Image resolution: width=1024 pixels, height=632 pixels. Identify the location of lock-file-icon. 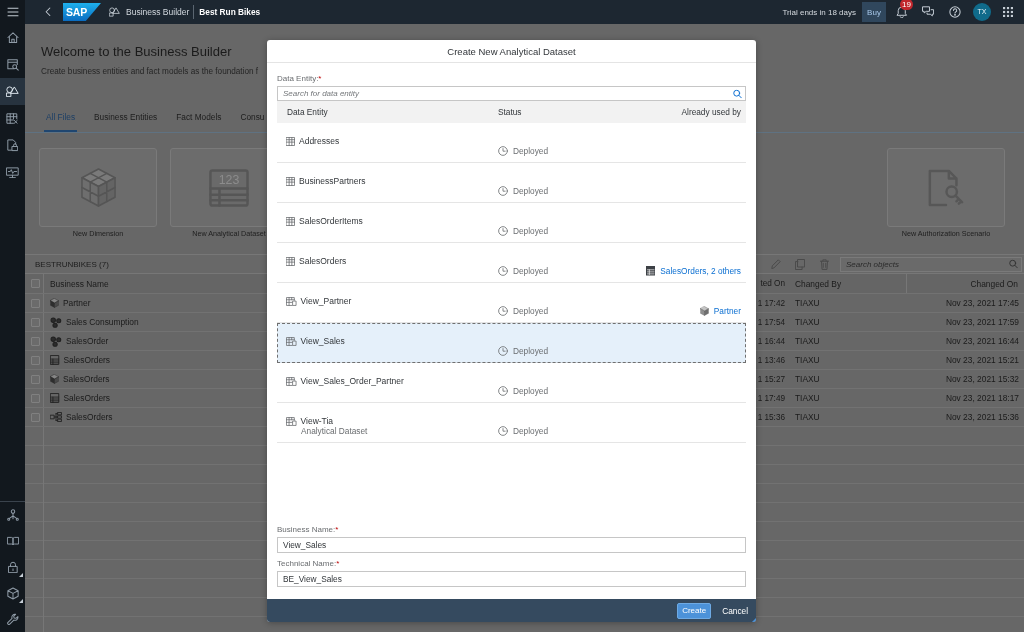
(12, 145).